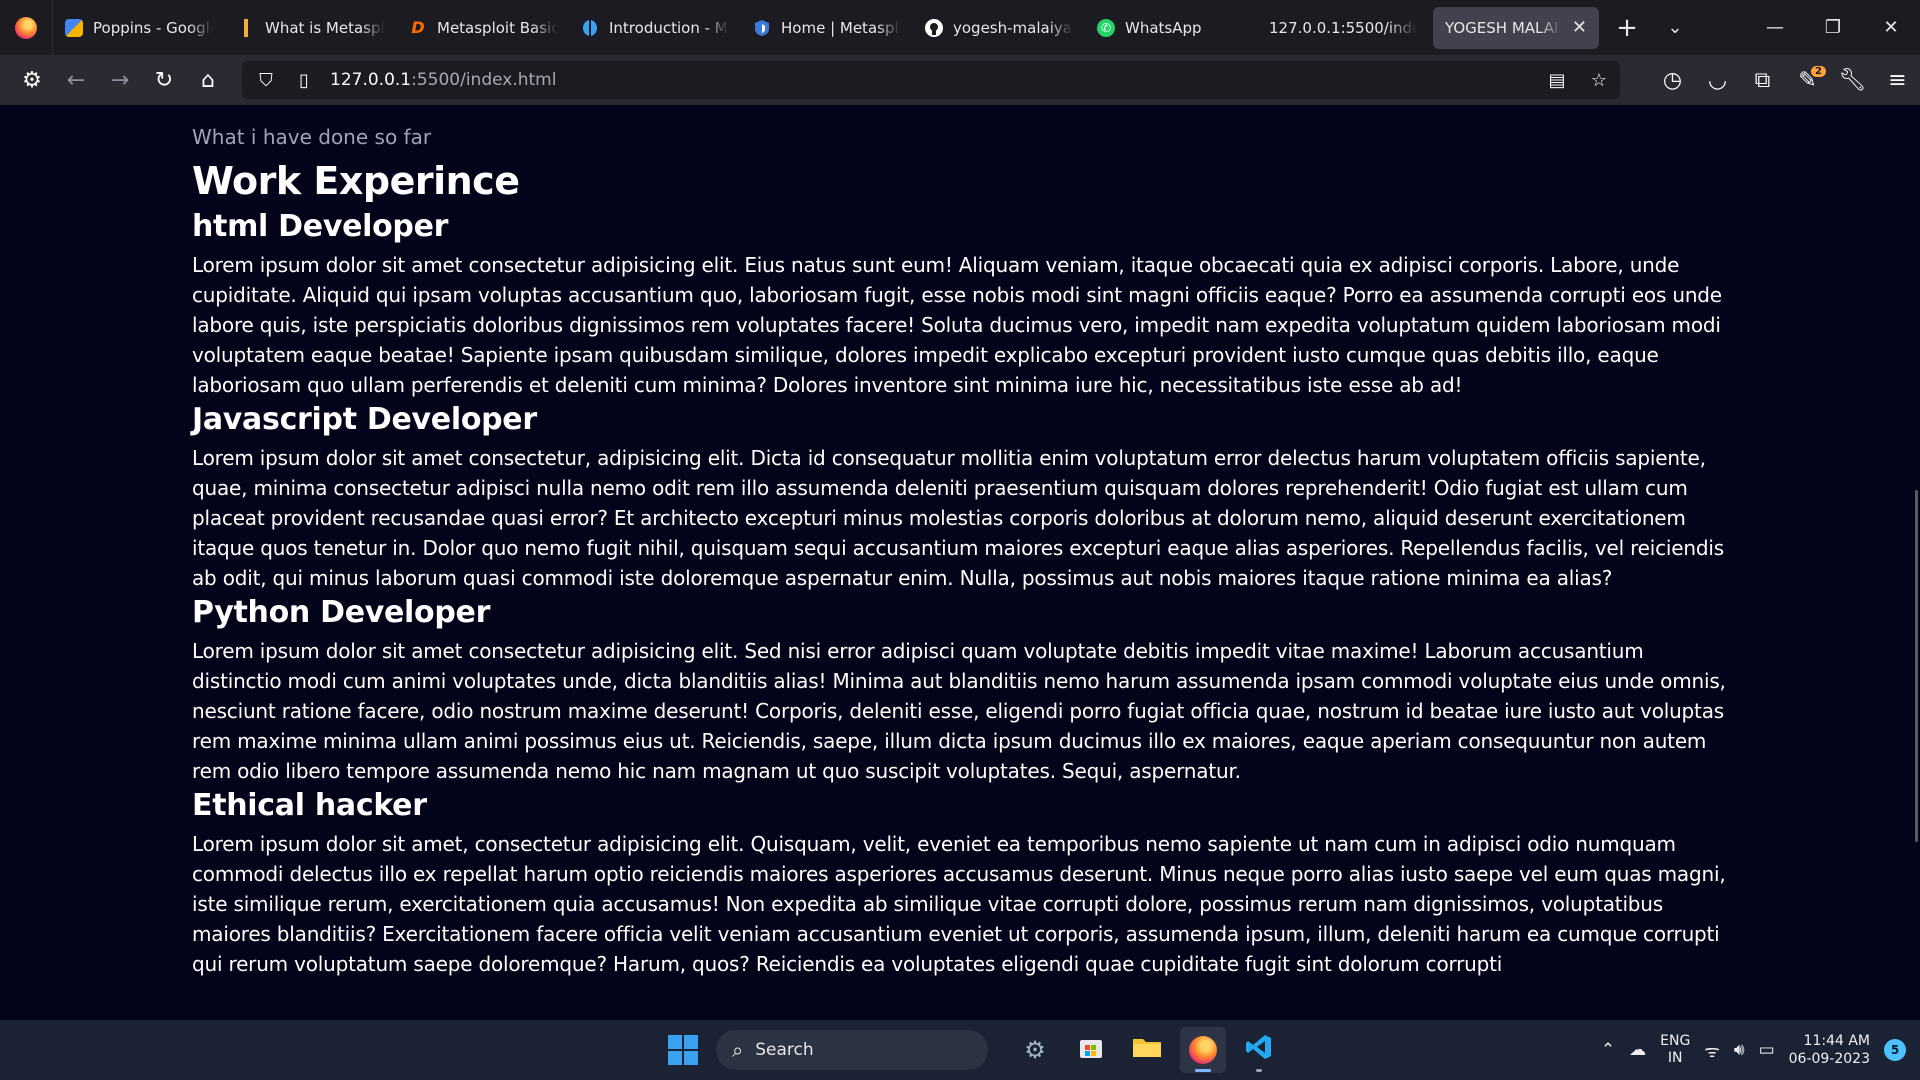 The height and width of the screenshot is (1080, 1920). I want to click on wrench-icon: 🔧︎, so click(1852, 80).